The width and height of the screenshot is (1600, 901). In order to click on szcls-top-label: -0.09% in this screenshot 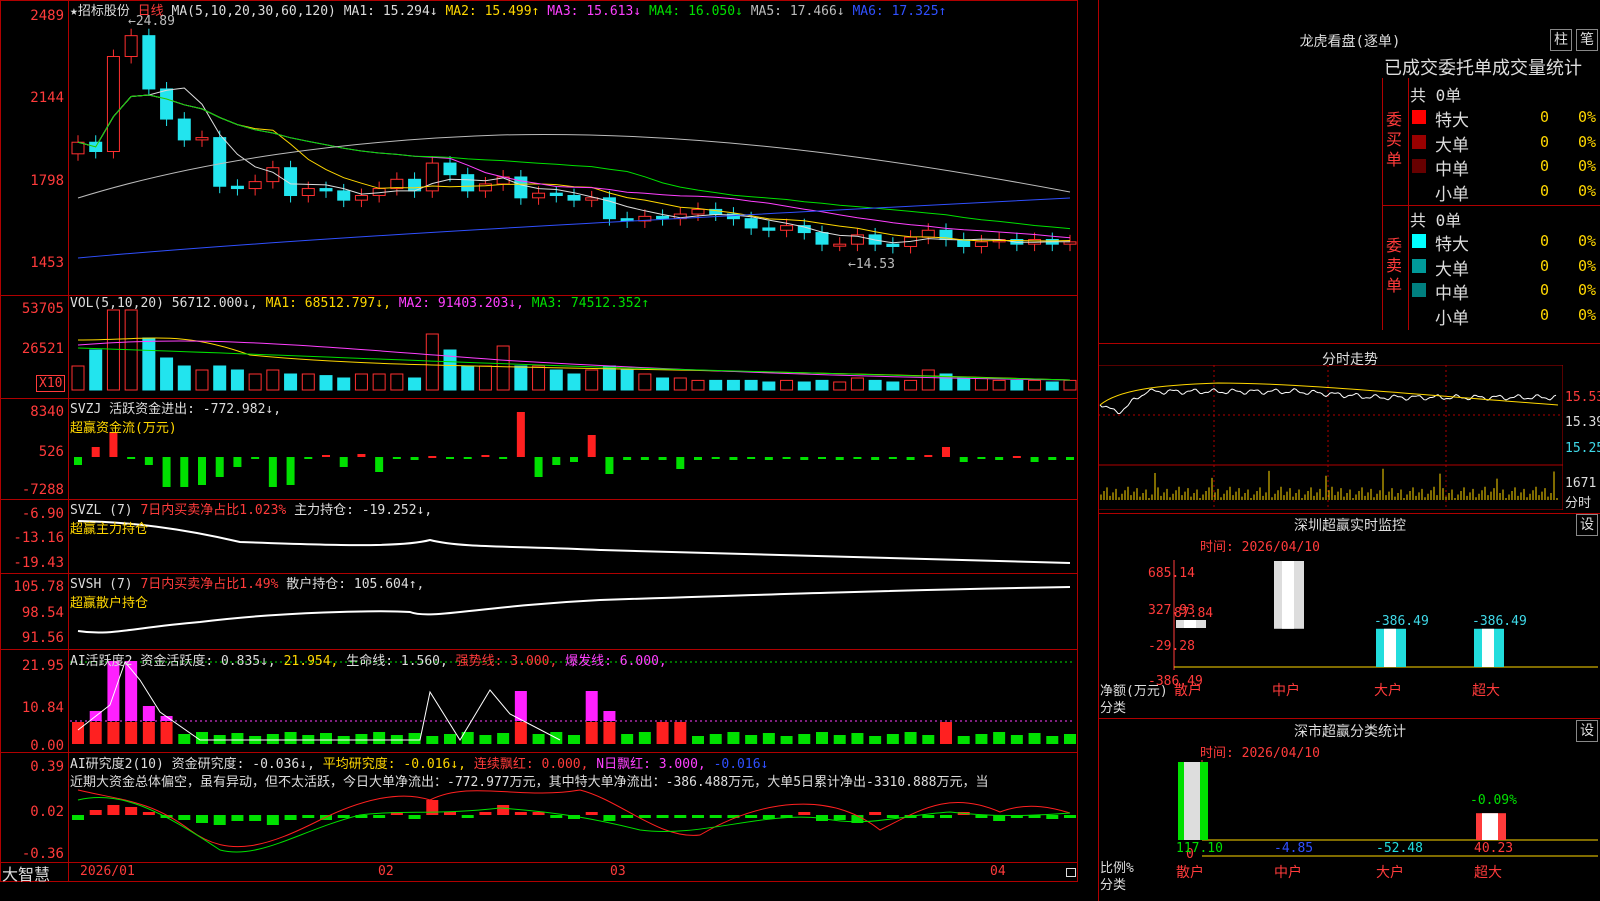, I will do `click(1493, 800)`.